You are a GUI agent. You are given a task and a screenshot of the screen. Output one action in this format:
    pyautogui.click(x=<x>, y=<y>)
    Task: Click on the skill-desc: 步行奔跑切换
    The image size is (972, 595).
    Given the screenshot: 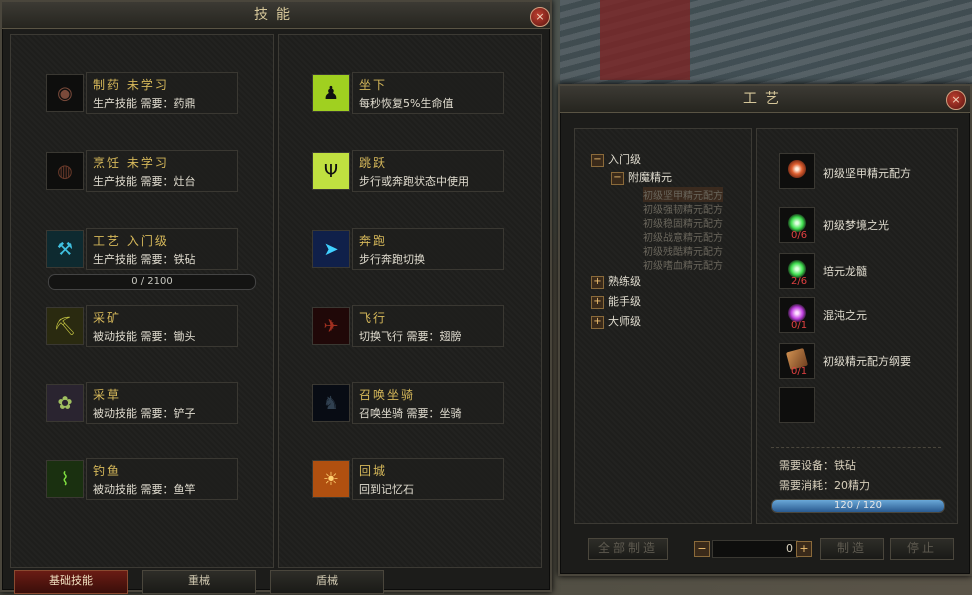 What is the action you would take?
    pyautogui.click(x=392, y=259)
    